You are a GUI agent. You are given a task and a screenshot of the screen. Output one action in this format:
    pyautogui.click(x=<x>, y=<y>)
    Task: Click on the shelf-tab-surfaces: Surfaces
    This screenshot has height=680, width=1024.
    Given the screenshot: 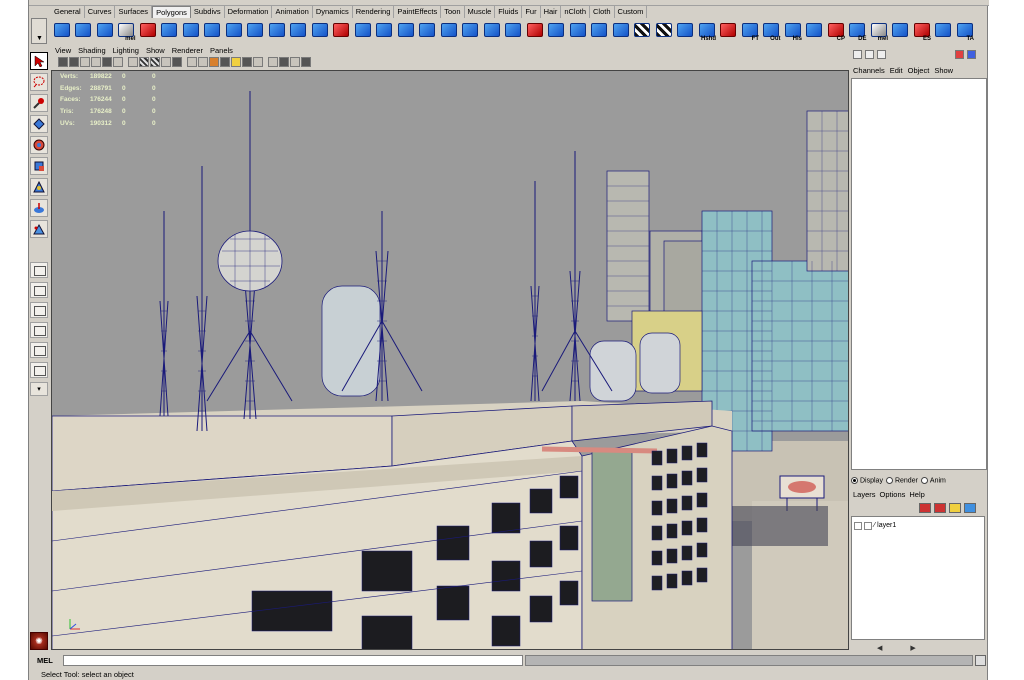 What is the action you would take?
    pyautogui.click(x=134, y=12)
    